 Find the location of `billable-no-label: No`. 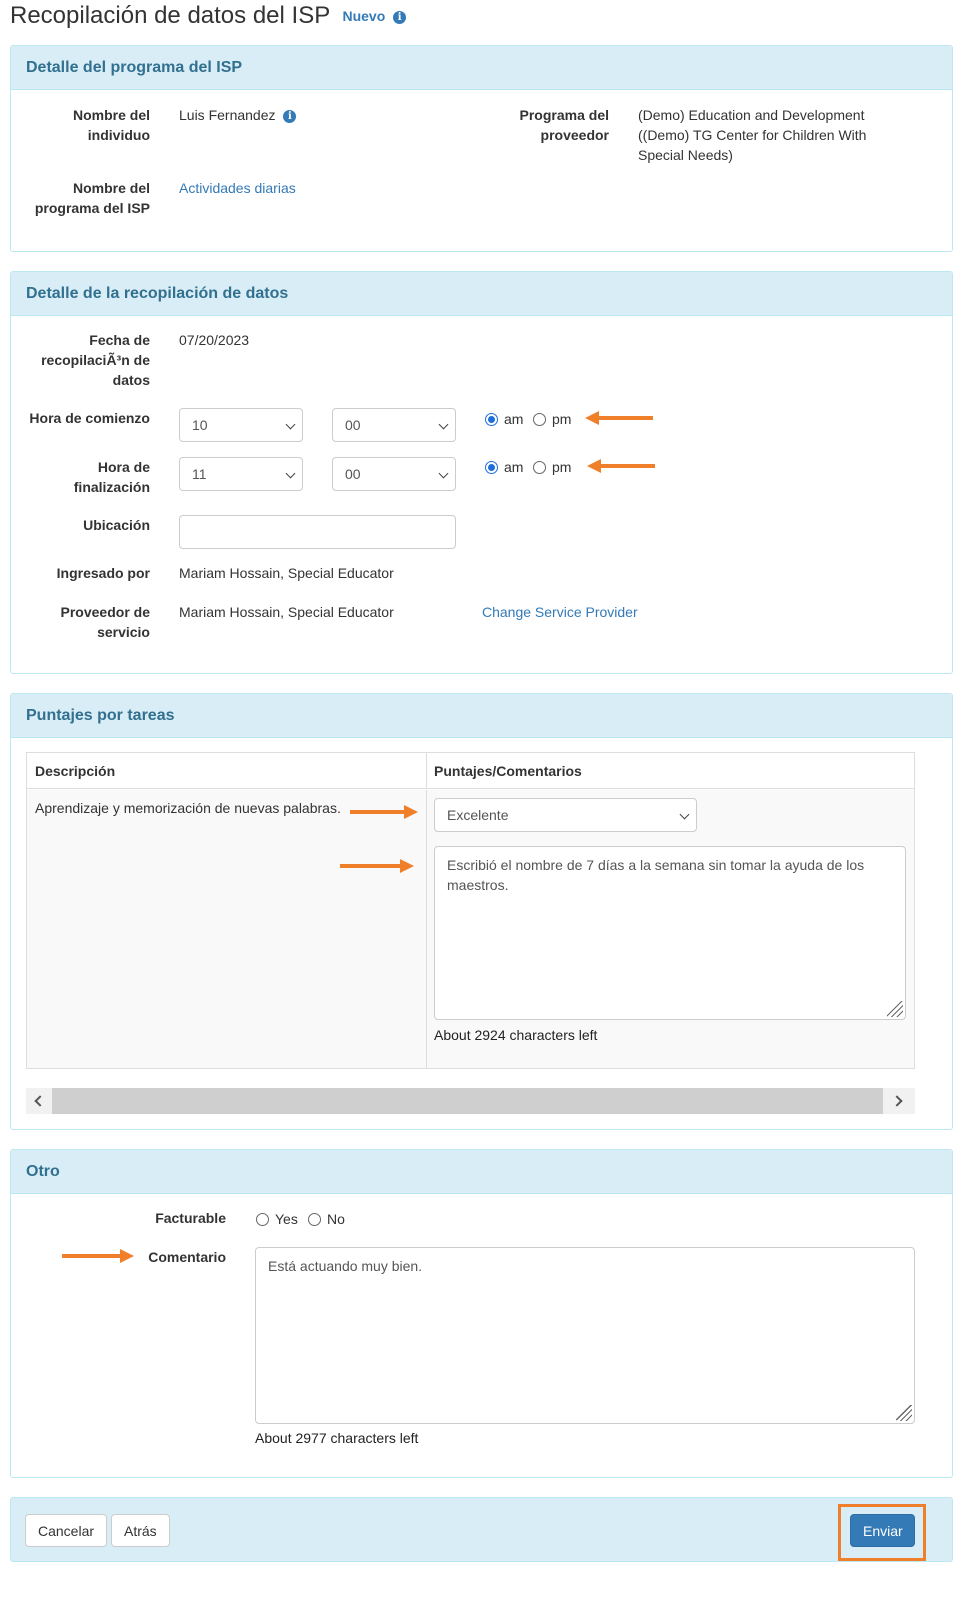

billable-no-label: No is located at coordinates (336, 1219).